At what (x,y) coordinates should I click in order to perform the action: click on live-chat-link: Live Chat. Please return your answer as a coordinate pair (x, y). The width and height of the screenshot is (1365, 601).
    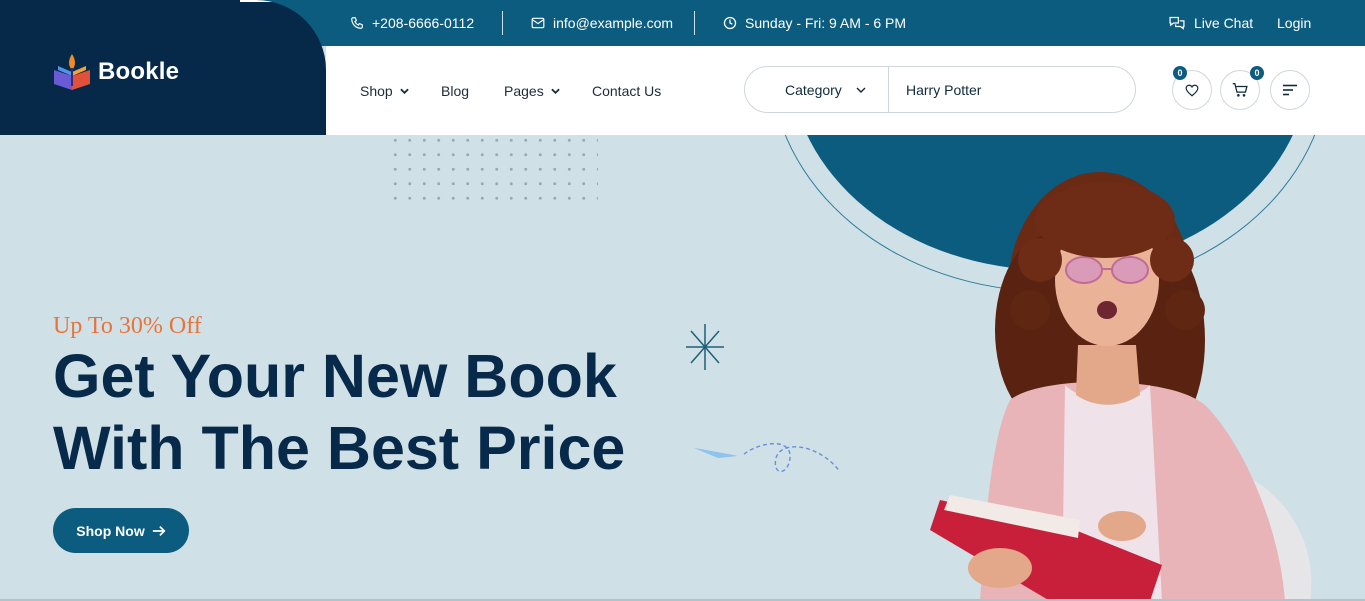
    Looking at the image, I should click on (1210, 23).